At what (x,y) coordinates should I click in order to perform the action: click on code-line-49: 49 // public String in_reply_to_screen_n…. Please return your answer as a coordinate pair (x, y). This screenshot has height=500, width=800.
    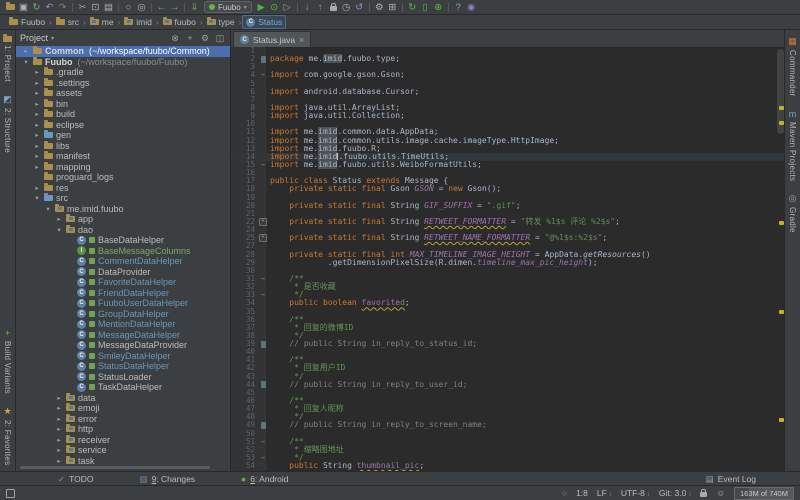
    Looking at the image, I should click on (508, 425).